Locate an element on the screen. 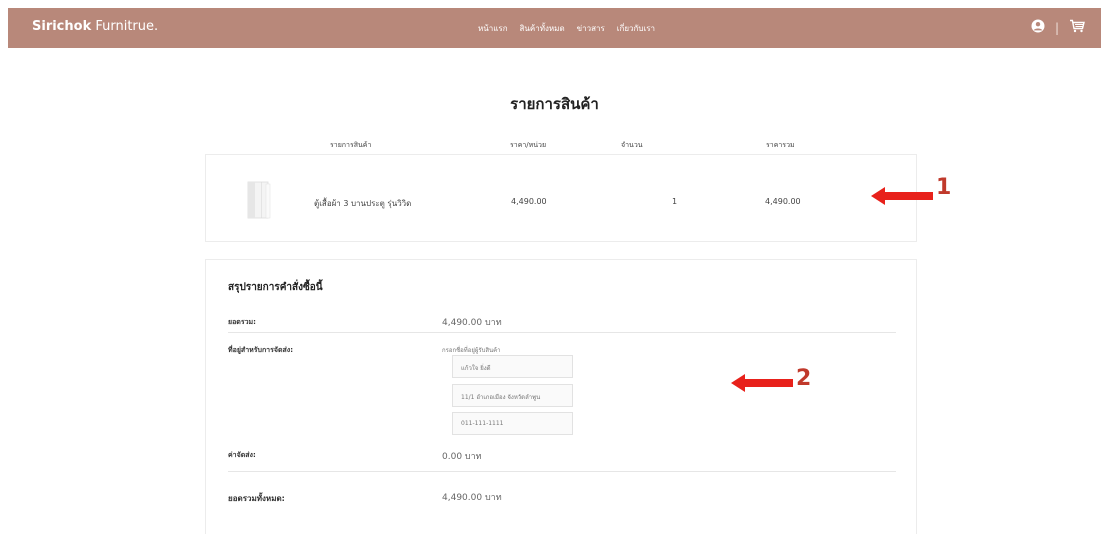 The image size is (1109, 534). shipping-fee-label: ค่าจัดส่ง: is located at coordinates (242, 455).